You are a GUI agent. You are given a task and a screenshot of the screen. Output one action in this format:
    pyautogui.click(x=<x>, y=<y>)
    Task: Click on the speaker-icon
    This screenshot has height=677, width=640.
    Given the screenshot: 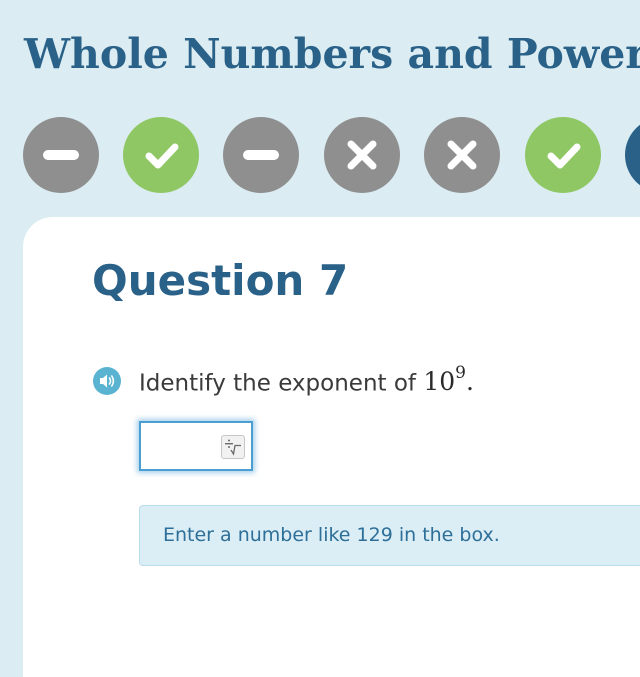 What is the action you would take?
    pyautogui.click(x=107, y=381)
    